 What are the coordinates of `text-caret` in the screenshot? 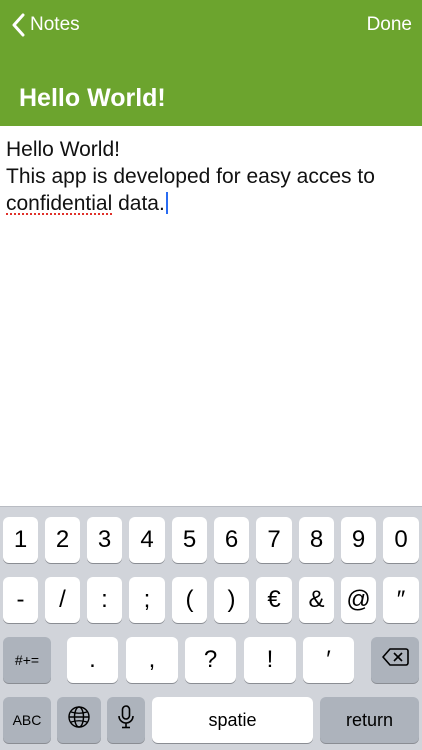 It's located at (166, 203).